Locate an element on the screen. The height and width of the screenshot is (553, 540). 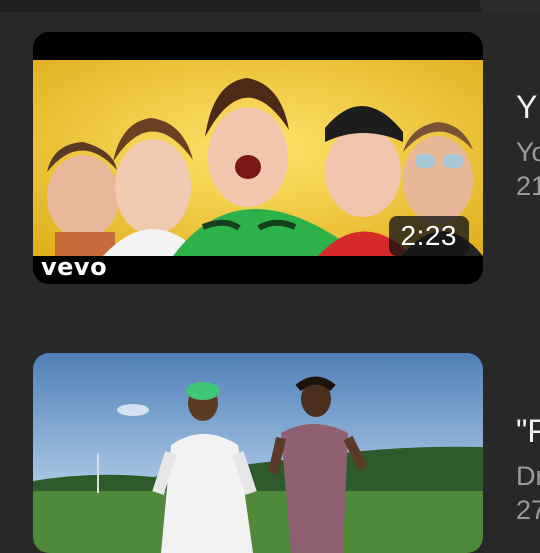
vevo-logo: vevo is located at coordinates (74, 267).